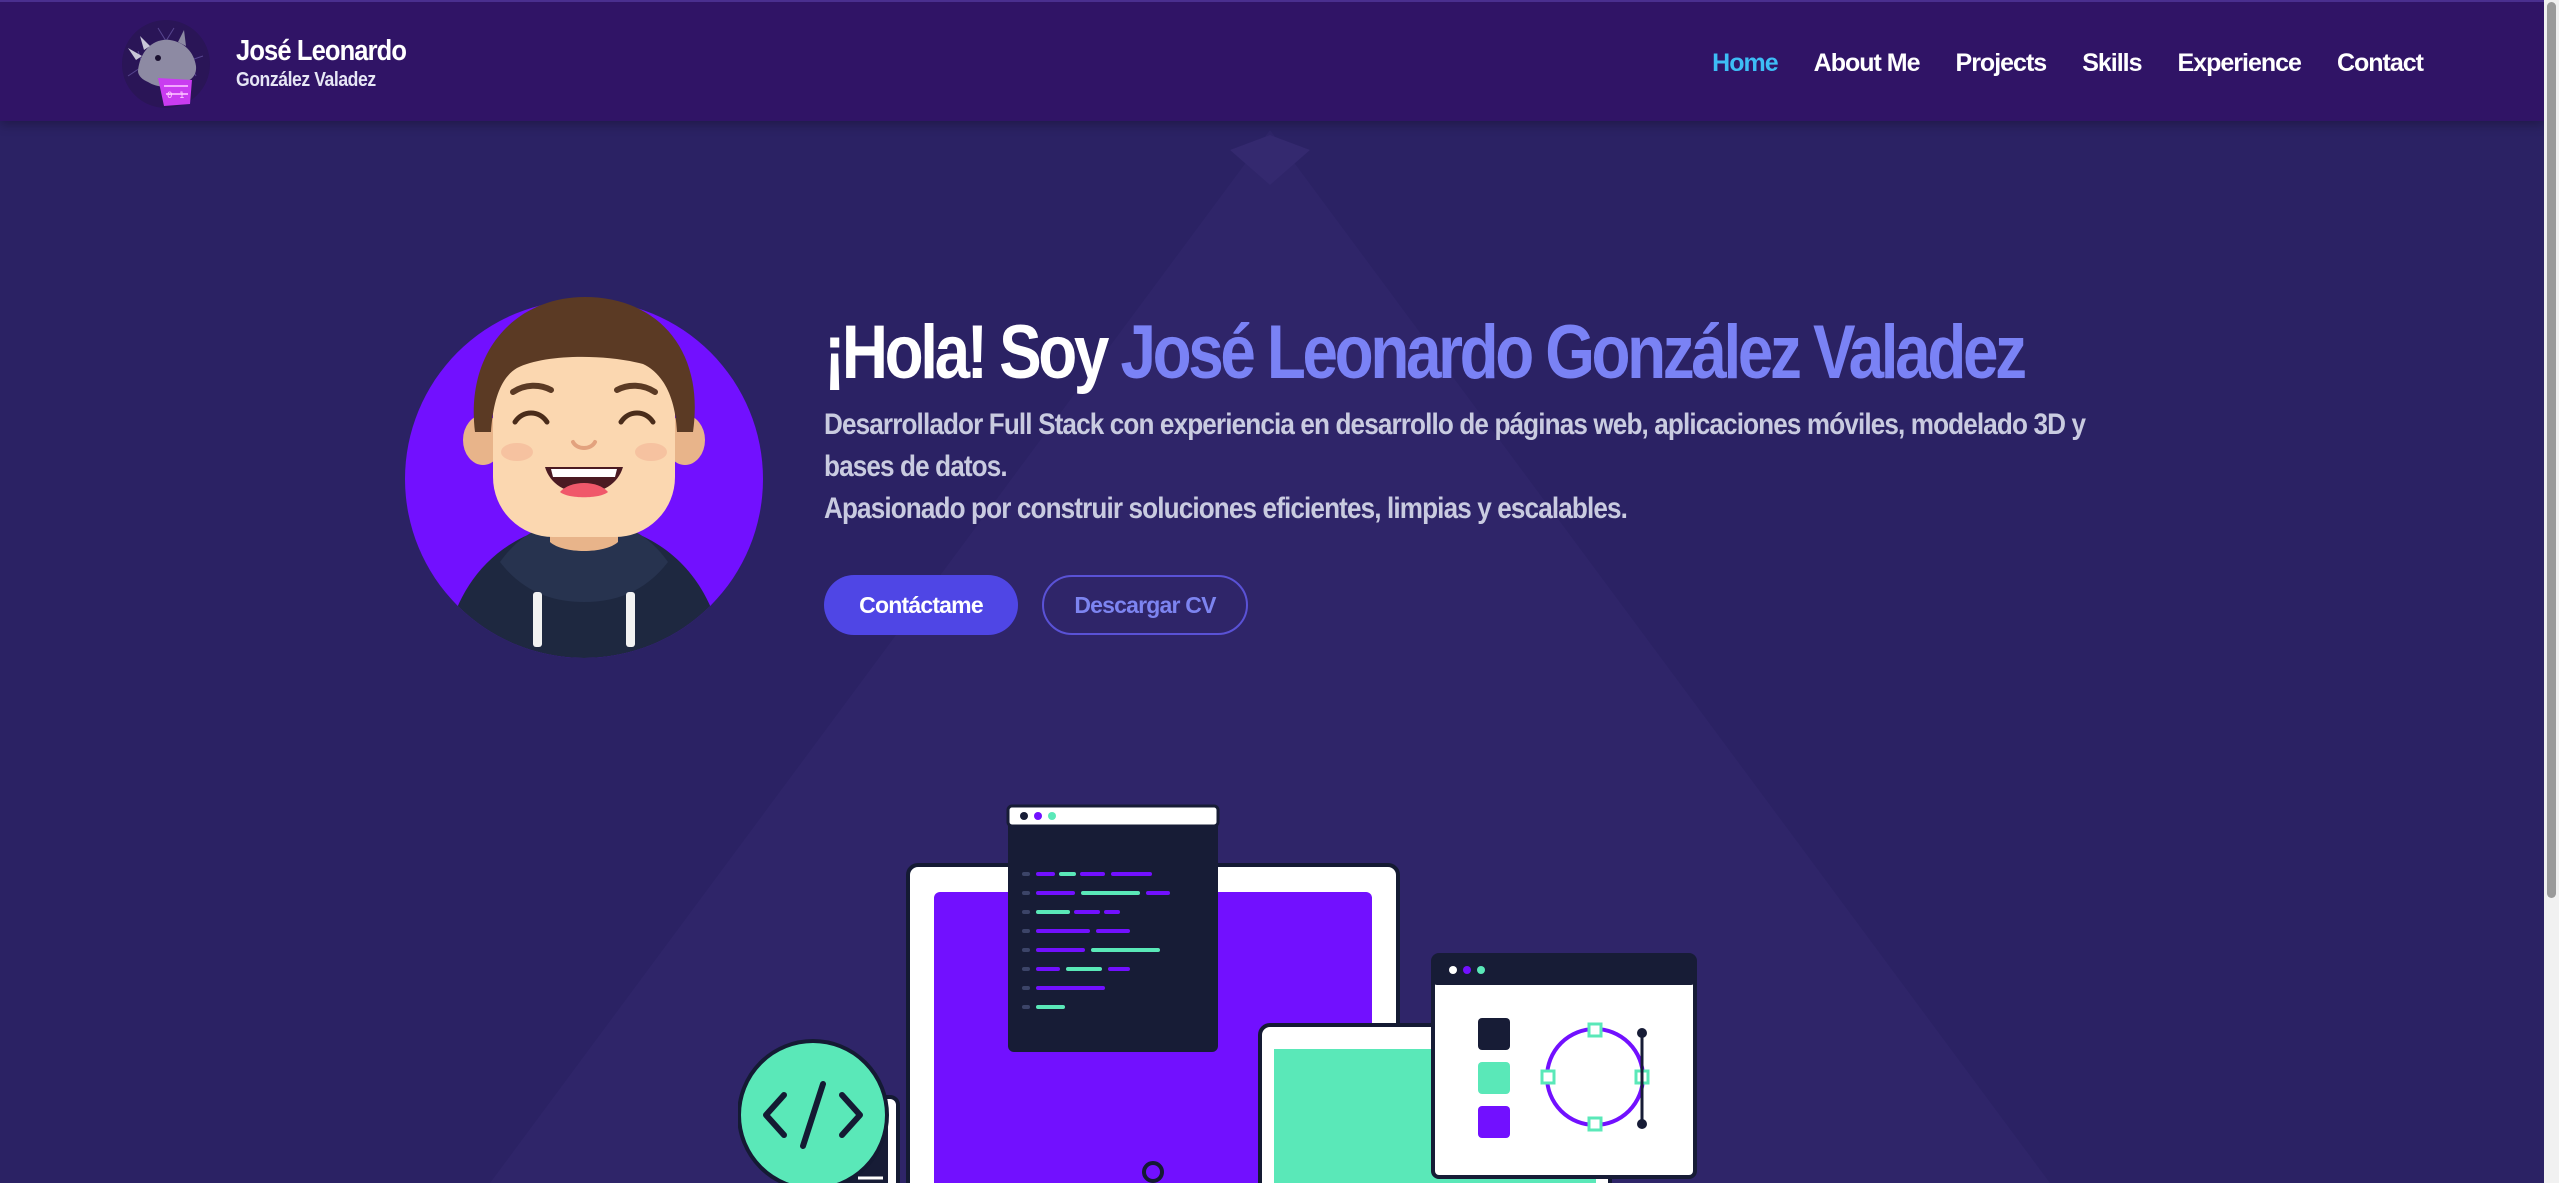 Image resolution: width=2559 pixels, height=1183 pixels. Describe the element at coordinates (166, 64) in the screenshot. I see `rhino-logo-icon: 0 1` at that location.